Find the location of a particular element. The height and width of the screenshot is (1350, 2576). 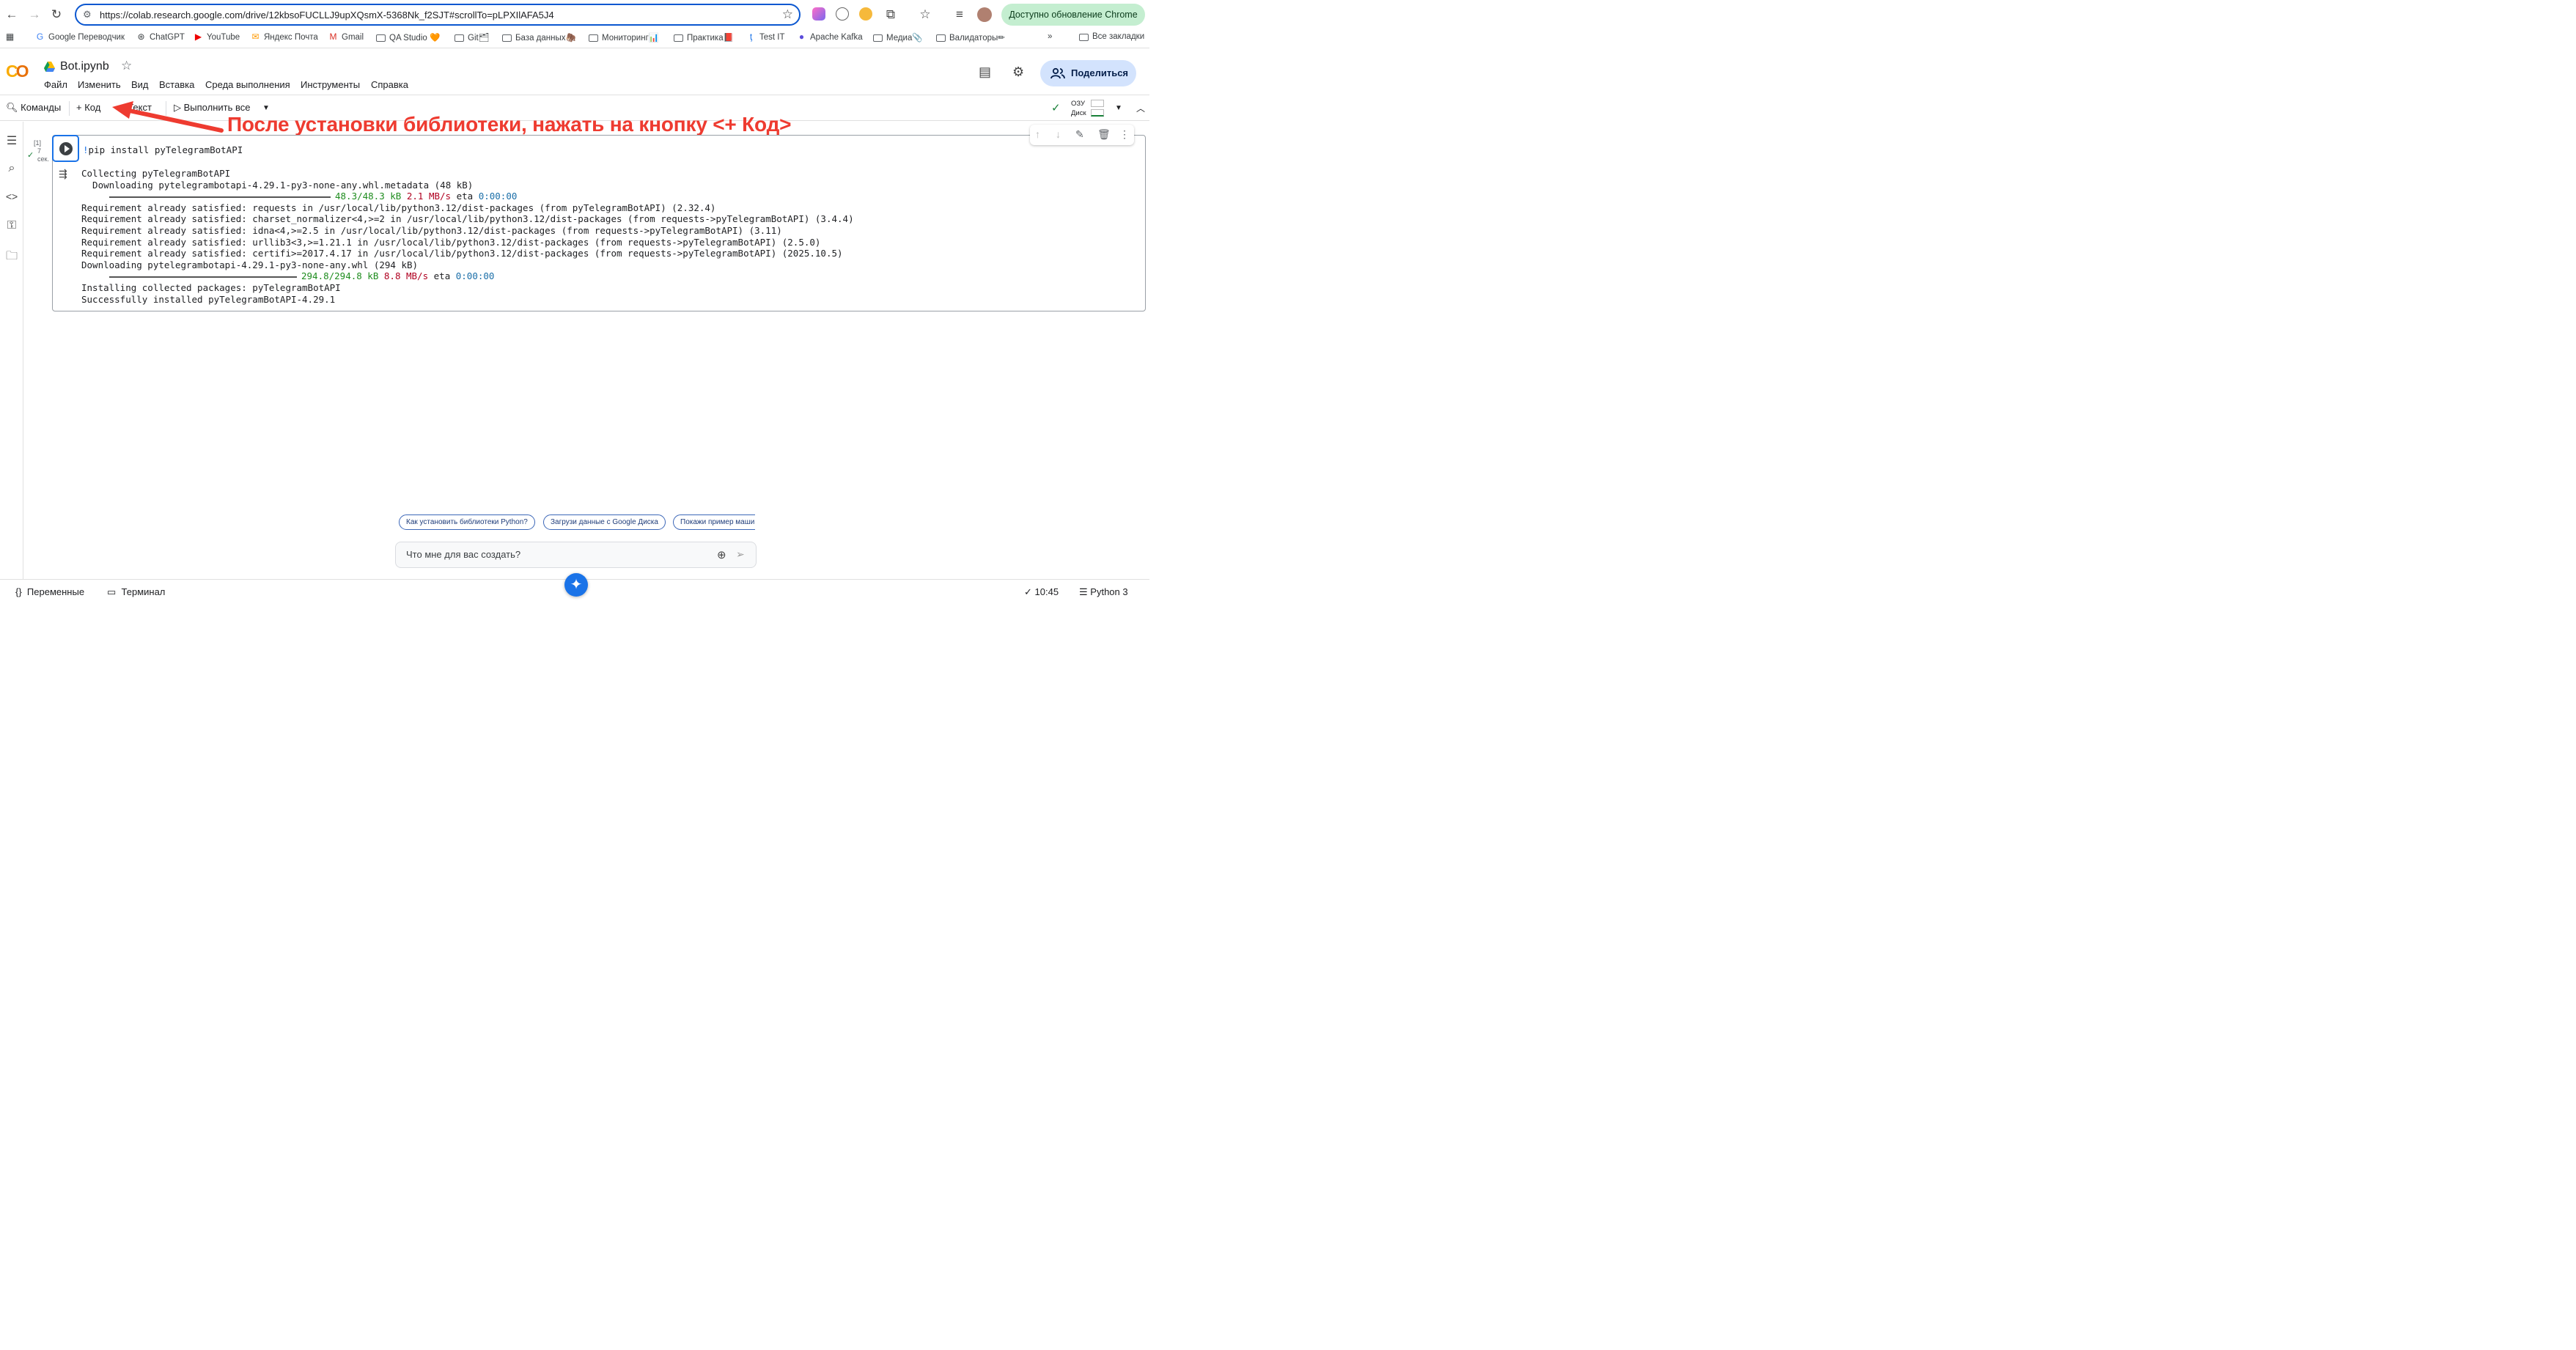

exec-count: [1] is located at coordinates (38, 143).